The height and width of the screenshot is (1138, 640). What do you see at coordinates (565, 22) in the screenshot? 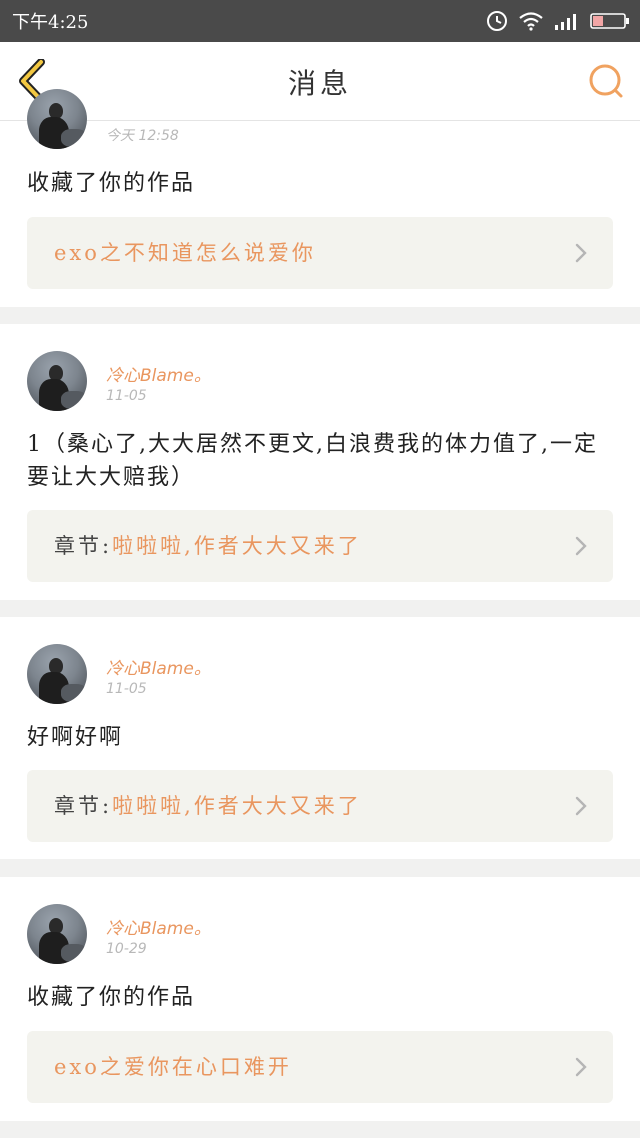
I see `signal-icon` at bounding box center [565, 22].